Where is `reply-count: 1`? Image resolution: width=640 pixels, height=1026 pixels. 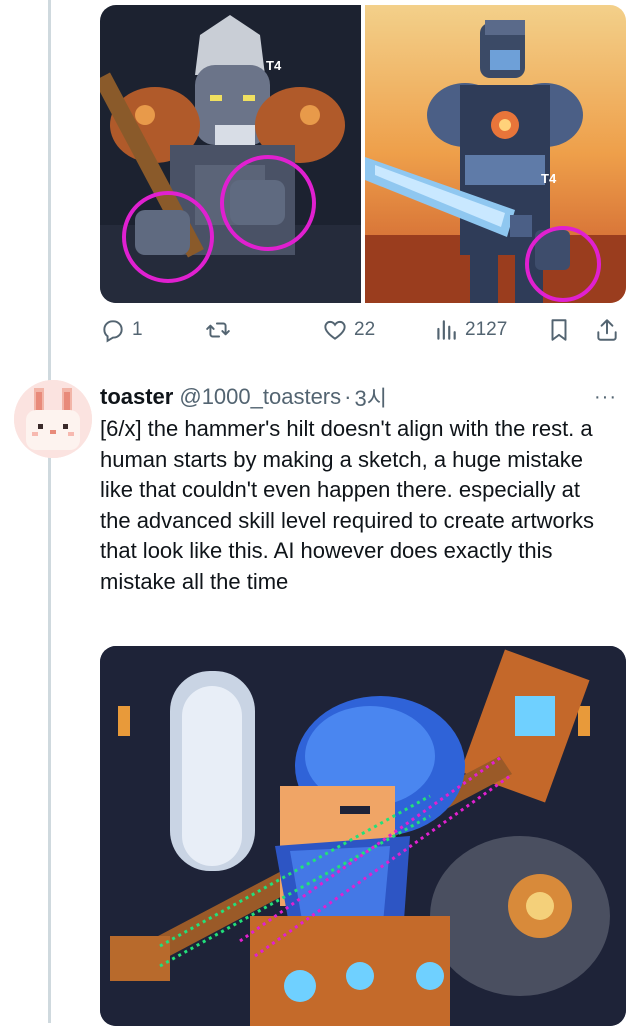 reply-count: 1 is located at coordinates (137, 329).